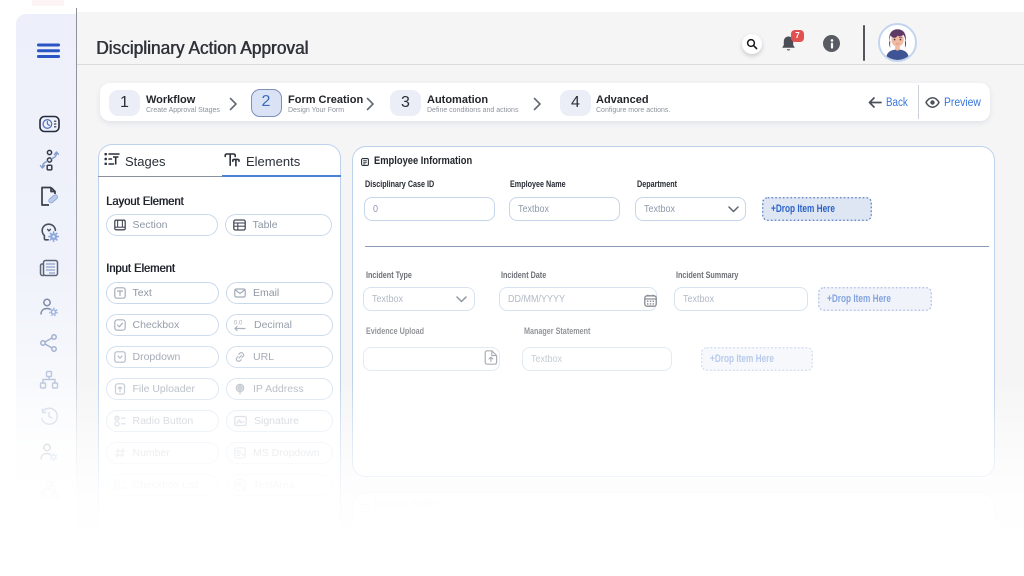 The width and height of the screenshot is (1024, 576). What do you see at coordinates (238, 324) in the screenshot?
I see `svg-text: 0.0` at bounding box center [238, 324].